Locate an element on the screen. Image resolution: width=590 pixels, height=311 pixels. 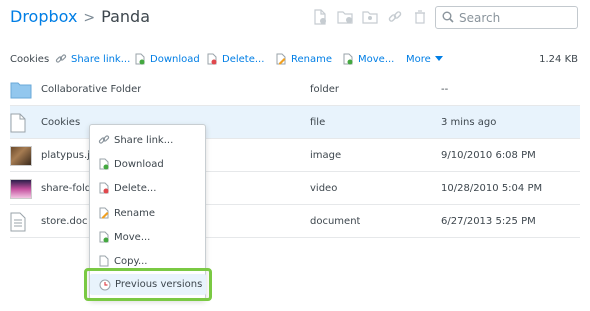
video-thumbnail is located at coordinates (21, 188).